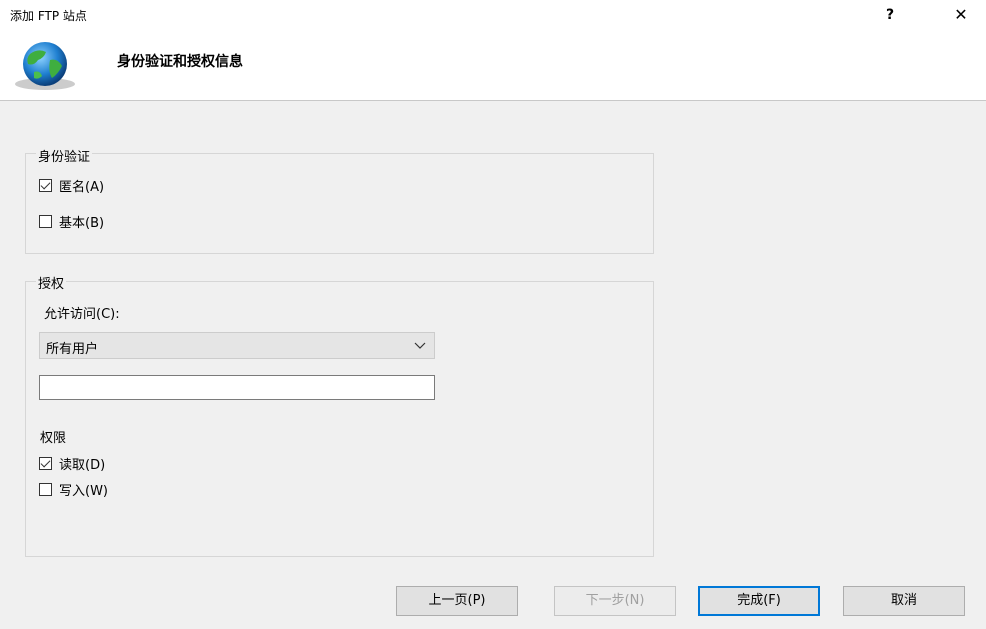  What do you see at coordinates (339, 203) in the screenshot?
I see `authentication-group` at bounding box center [339, 203].